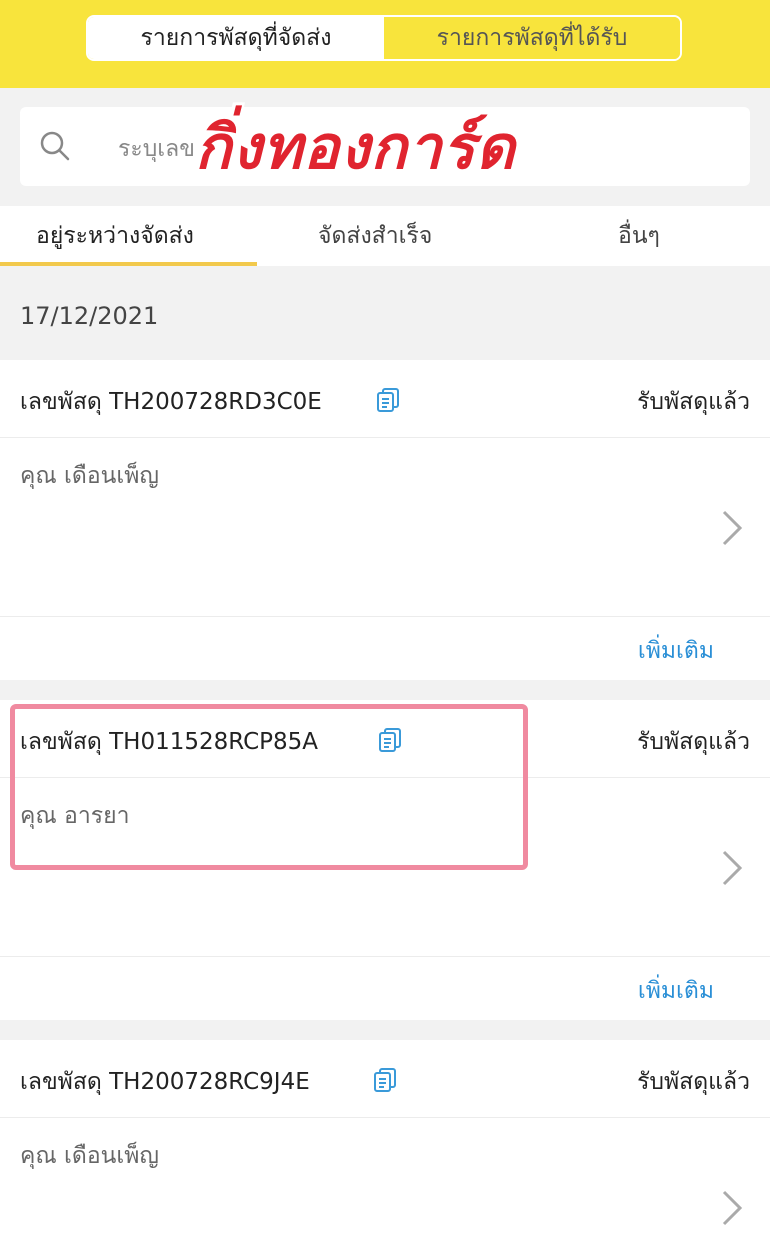  What do you see at coordinates (89, 316) in the screenshot?
I see `date-group-header: 17/12/2021` at bounding box center [89, 316].